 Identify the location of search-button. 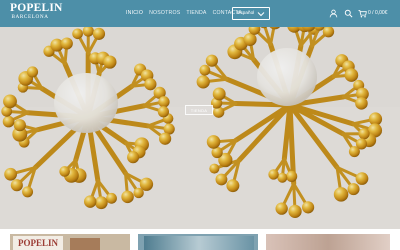
(348, 13).